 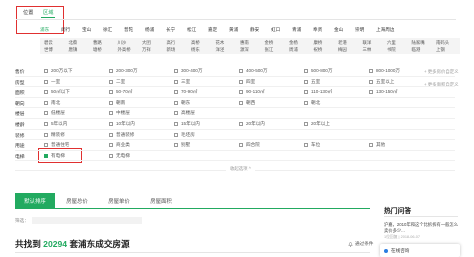 What do you see at coordinates (318, 50) in the screenshot?
I see `subdistrict-item: 祝桥` at bounding box center [318, 50].